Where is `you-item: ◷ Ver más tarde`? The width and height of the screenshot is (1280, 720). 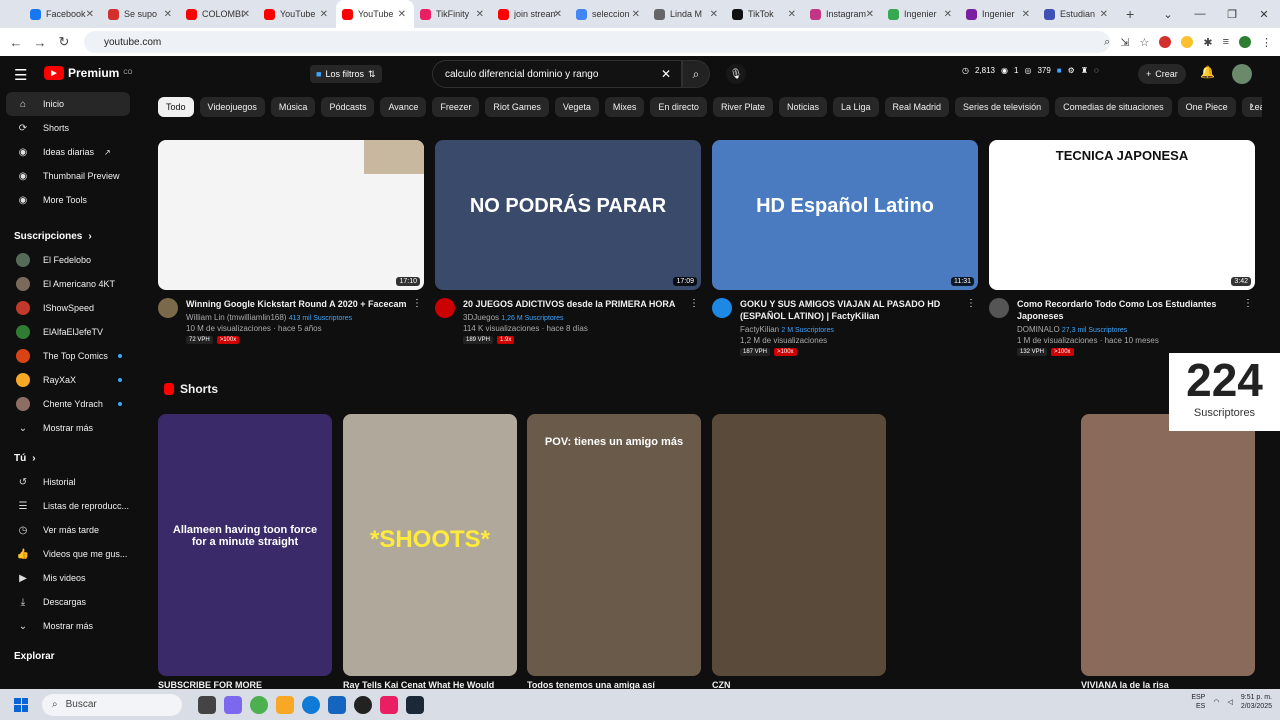 you-item: ◷ Ver más tarde is located at coordinates (70, 530).